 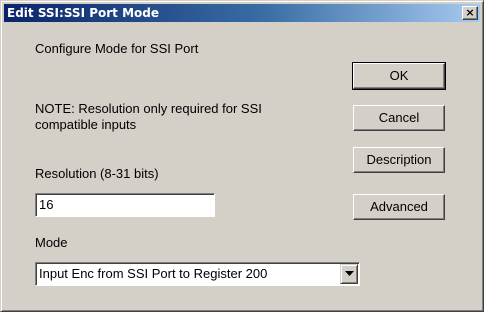 I want to click on window-title: Edit SSI:SSI Port Mode, so click(x=83, y=13).